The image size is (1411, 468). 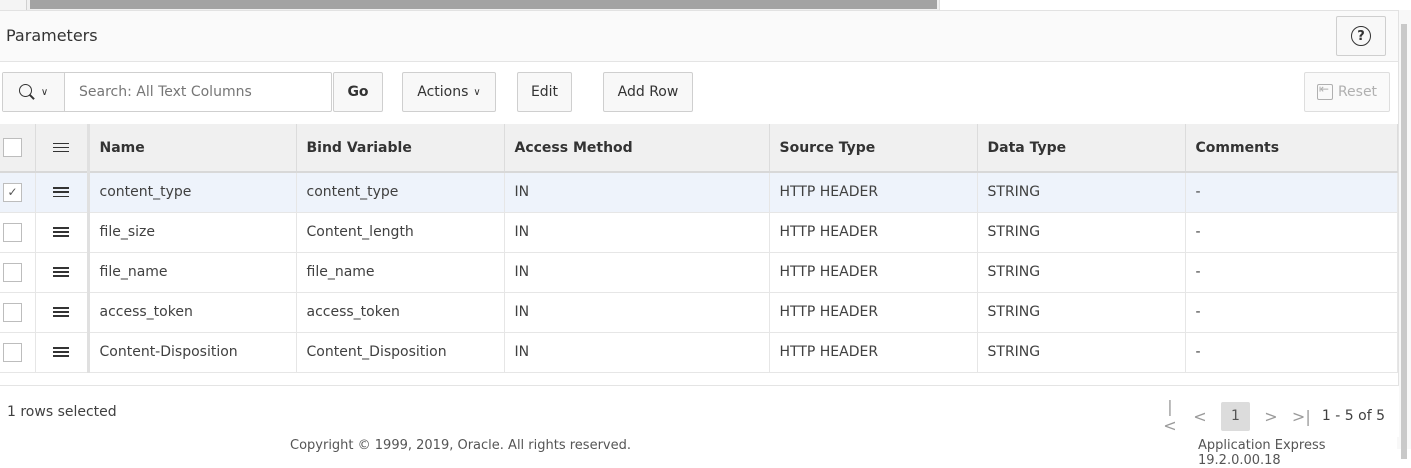 What do you see at coordinates (1404, 241) in the screenshot?
I see `vertical-scrollbar-thumb` at bounding box center [1404, 241].